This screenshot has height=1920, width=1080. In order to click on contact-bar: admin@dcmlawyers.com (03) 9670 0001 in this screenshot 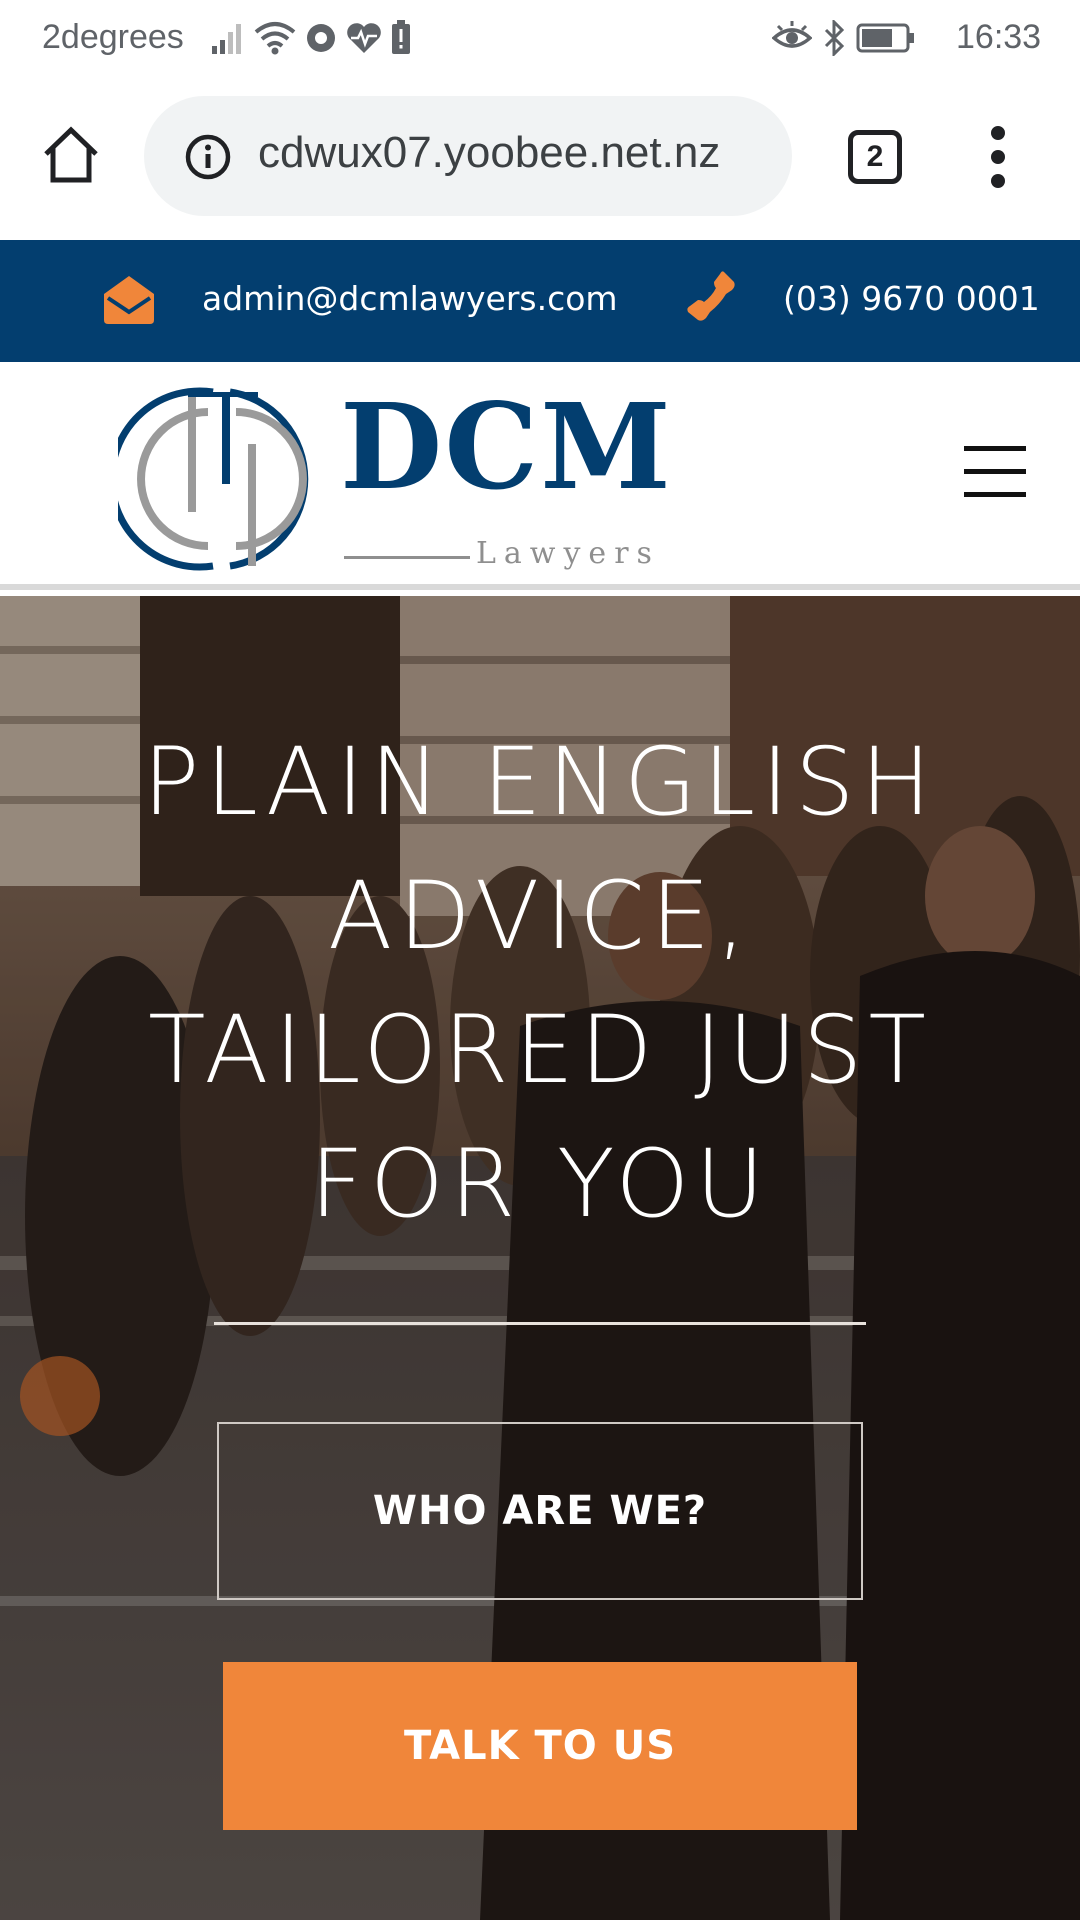, I will do `click(540, 301)`.